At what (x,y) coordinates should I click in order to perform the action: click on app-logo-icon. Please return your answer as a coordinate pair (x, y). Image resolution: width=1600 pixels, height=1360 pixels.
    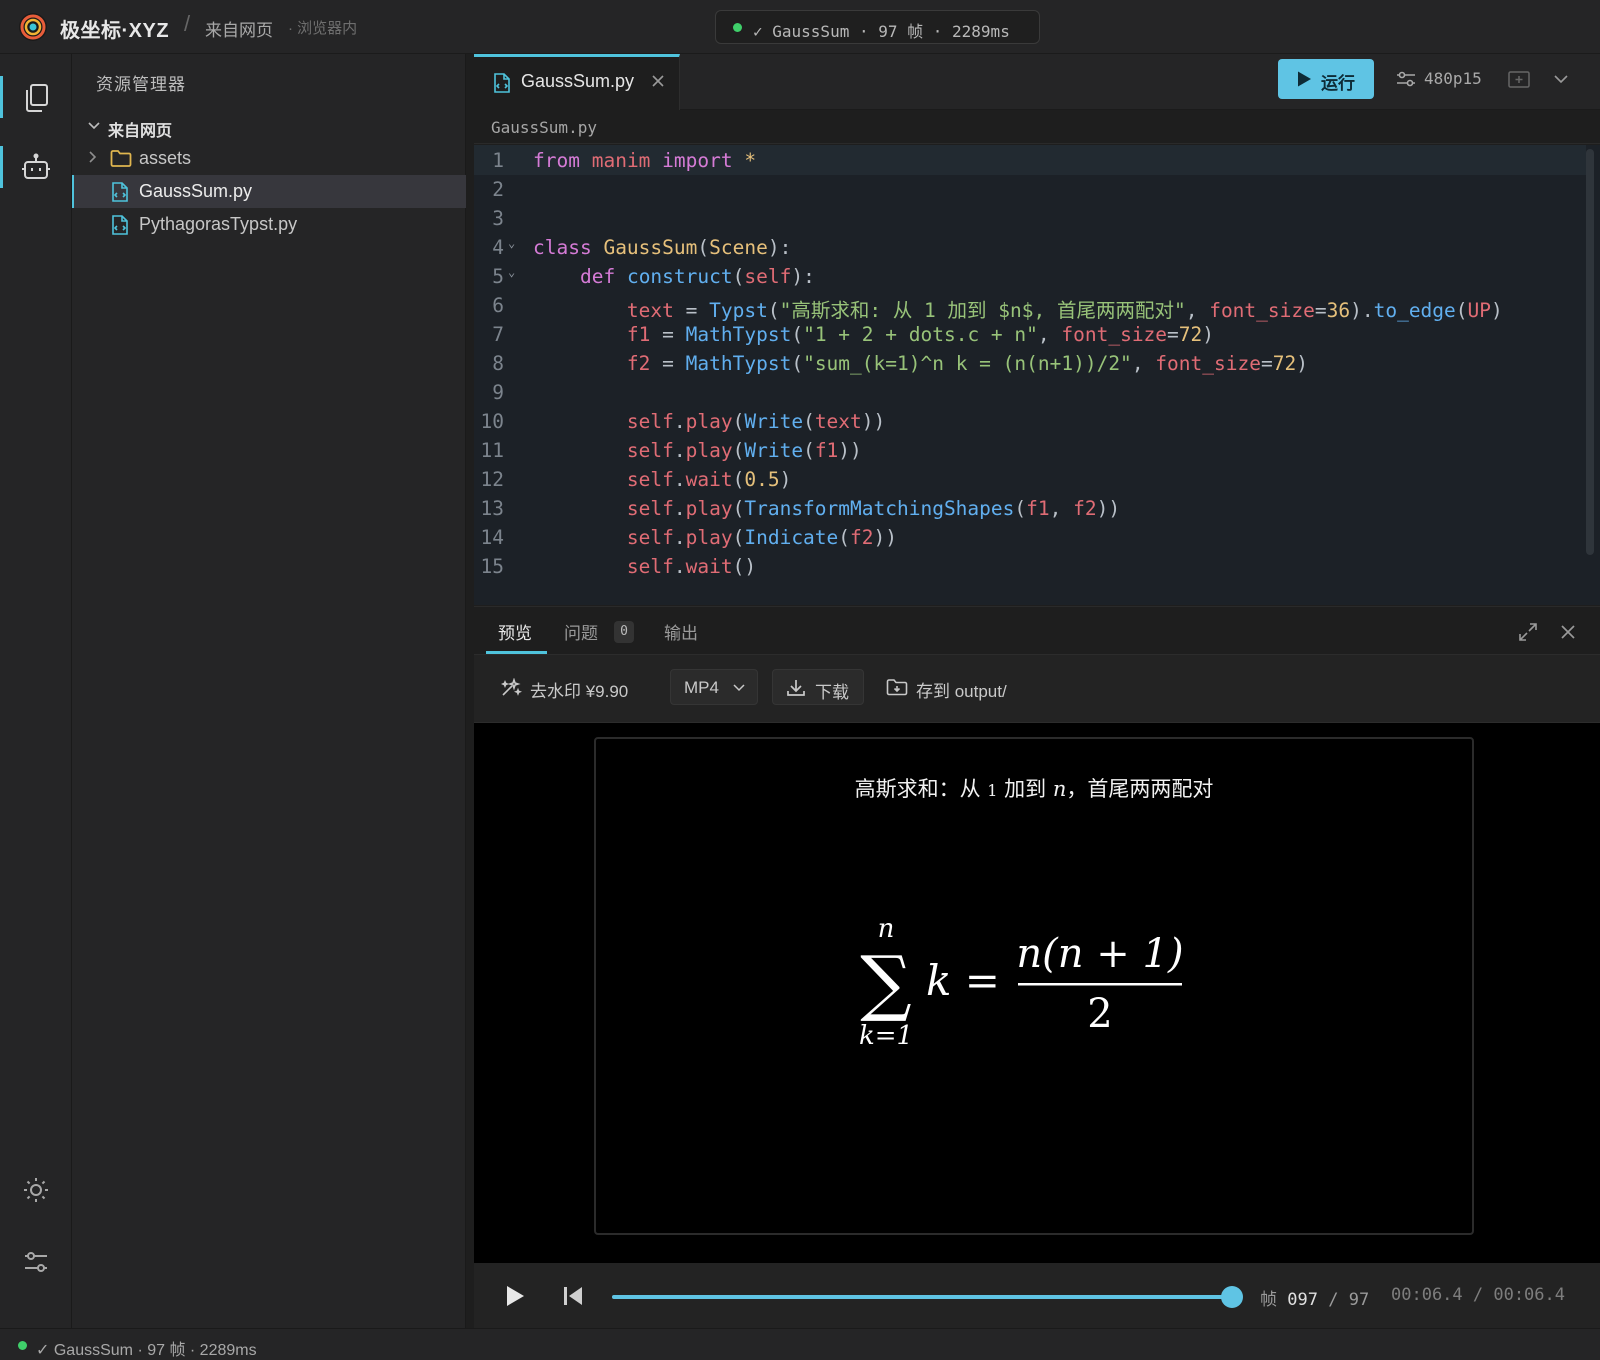
    Looking at the image, I should click on (33, 27).